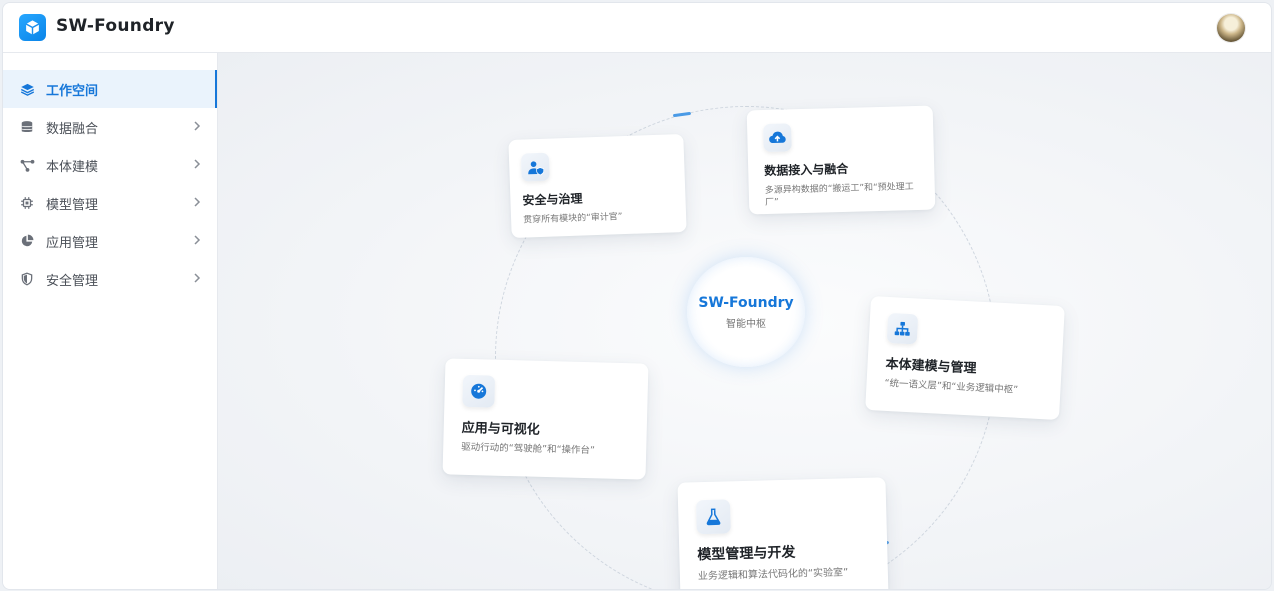 Image resolution: width=1274 pixels, height=591 pixels. Describe the element at coordinates (110, 279) in the screenshot. I see `sidebar-item-security-management: 安全管理` at that location.